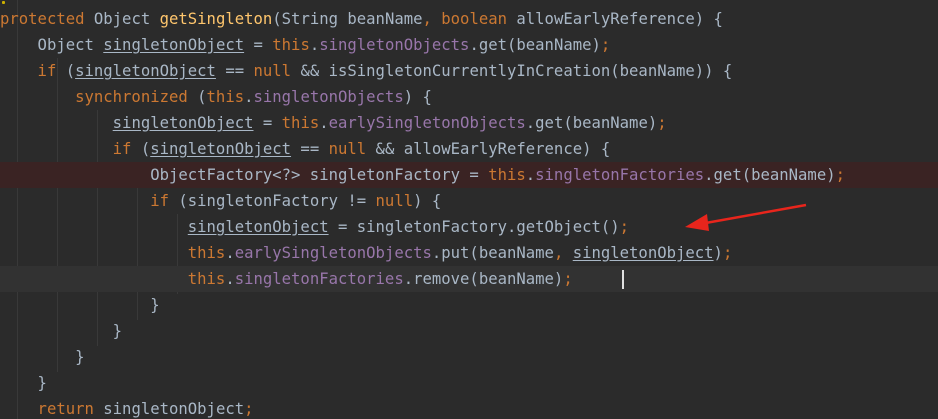 This screenshot has width=938, height=419. What do you see at coordinates (697, 222) in the screenshot?
I see `arrow-head` at bounding box center [697, 222].